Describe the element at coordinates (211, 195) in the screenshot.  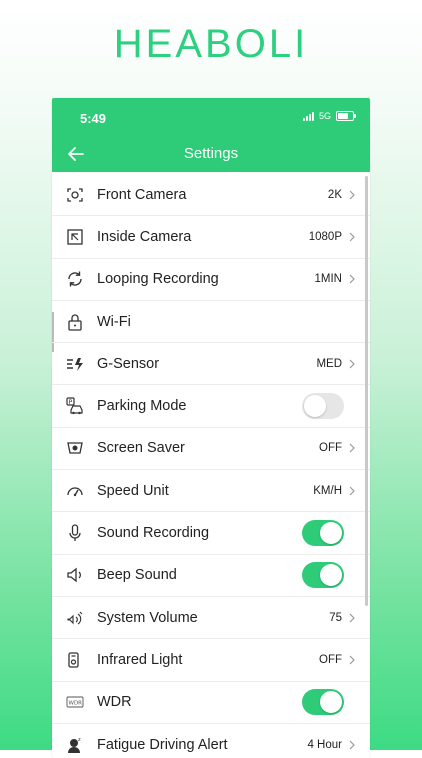
I see `settings-row-front-camera: Front Camera 2K` at that location.